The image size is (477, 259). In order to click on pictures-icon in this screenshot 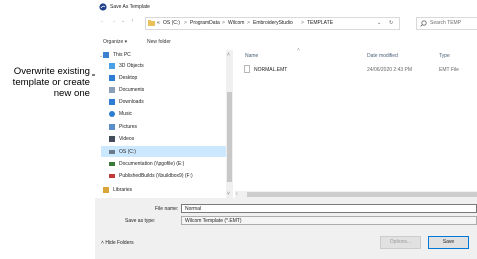, I will do `click(112, 127)`.